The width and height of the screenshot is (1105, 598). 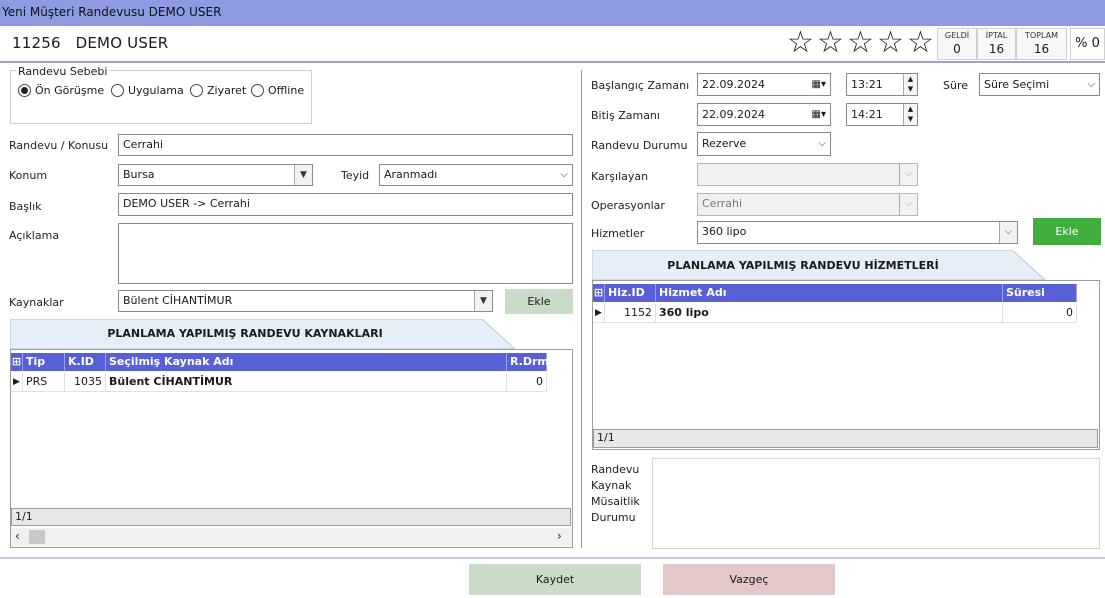 What do you see at coordinates (1040, 313) in the screenshot?
I see `table-row-service-duration: 0` at bounding box center [1040, 313].